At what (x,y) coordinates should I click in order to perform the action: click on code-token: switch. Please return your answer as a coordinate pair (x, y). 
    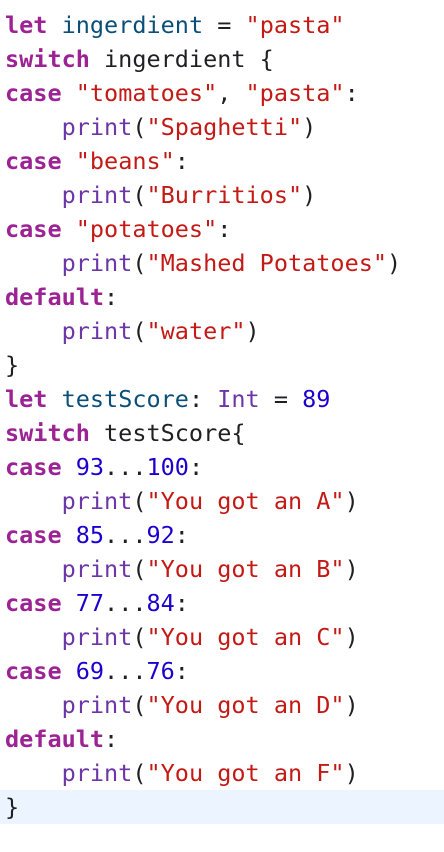
    Looking at the image, I should click on (47, 59).